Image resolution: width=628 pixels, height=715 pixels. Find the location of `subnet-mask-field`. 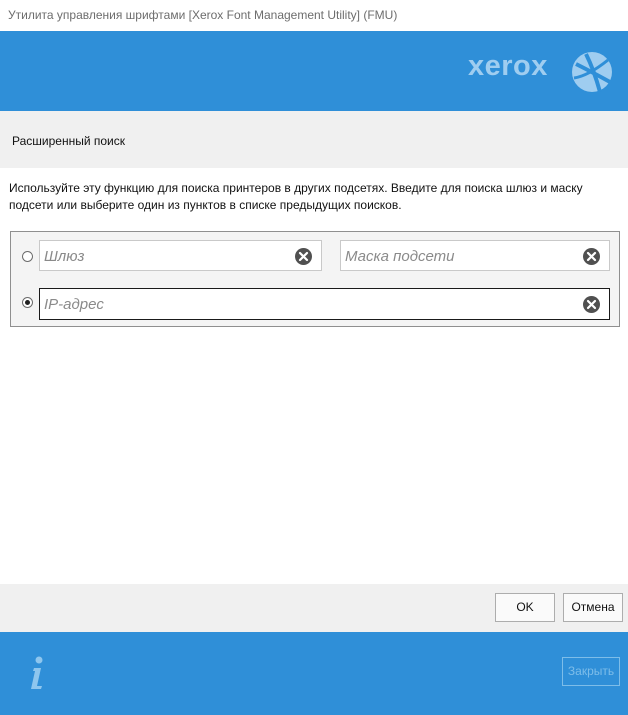

subnet-mask-field is located at coordinates (475, 255).